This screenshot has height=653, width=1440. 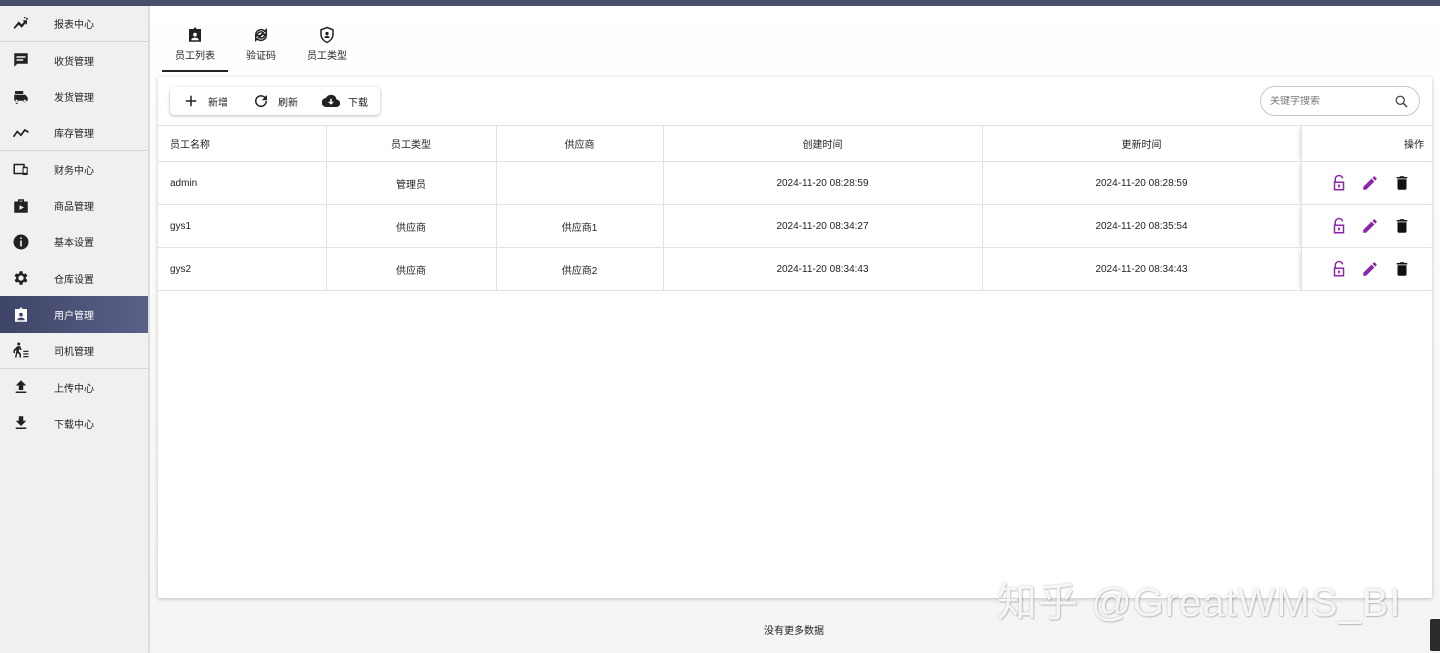 I want to click on column-header-type: 员工类型, so click(x=411, y=143).